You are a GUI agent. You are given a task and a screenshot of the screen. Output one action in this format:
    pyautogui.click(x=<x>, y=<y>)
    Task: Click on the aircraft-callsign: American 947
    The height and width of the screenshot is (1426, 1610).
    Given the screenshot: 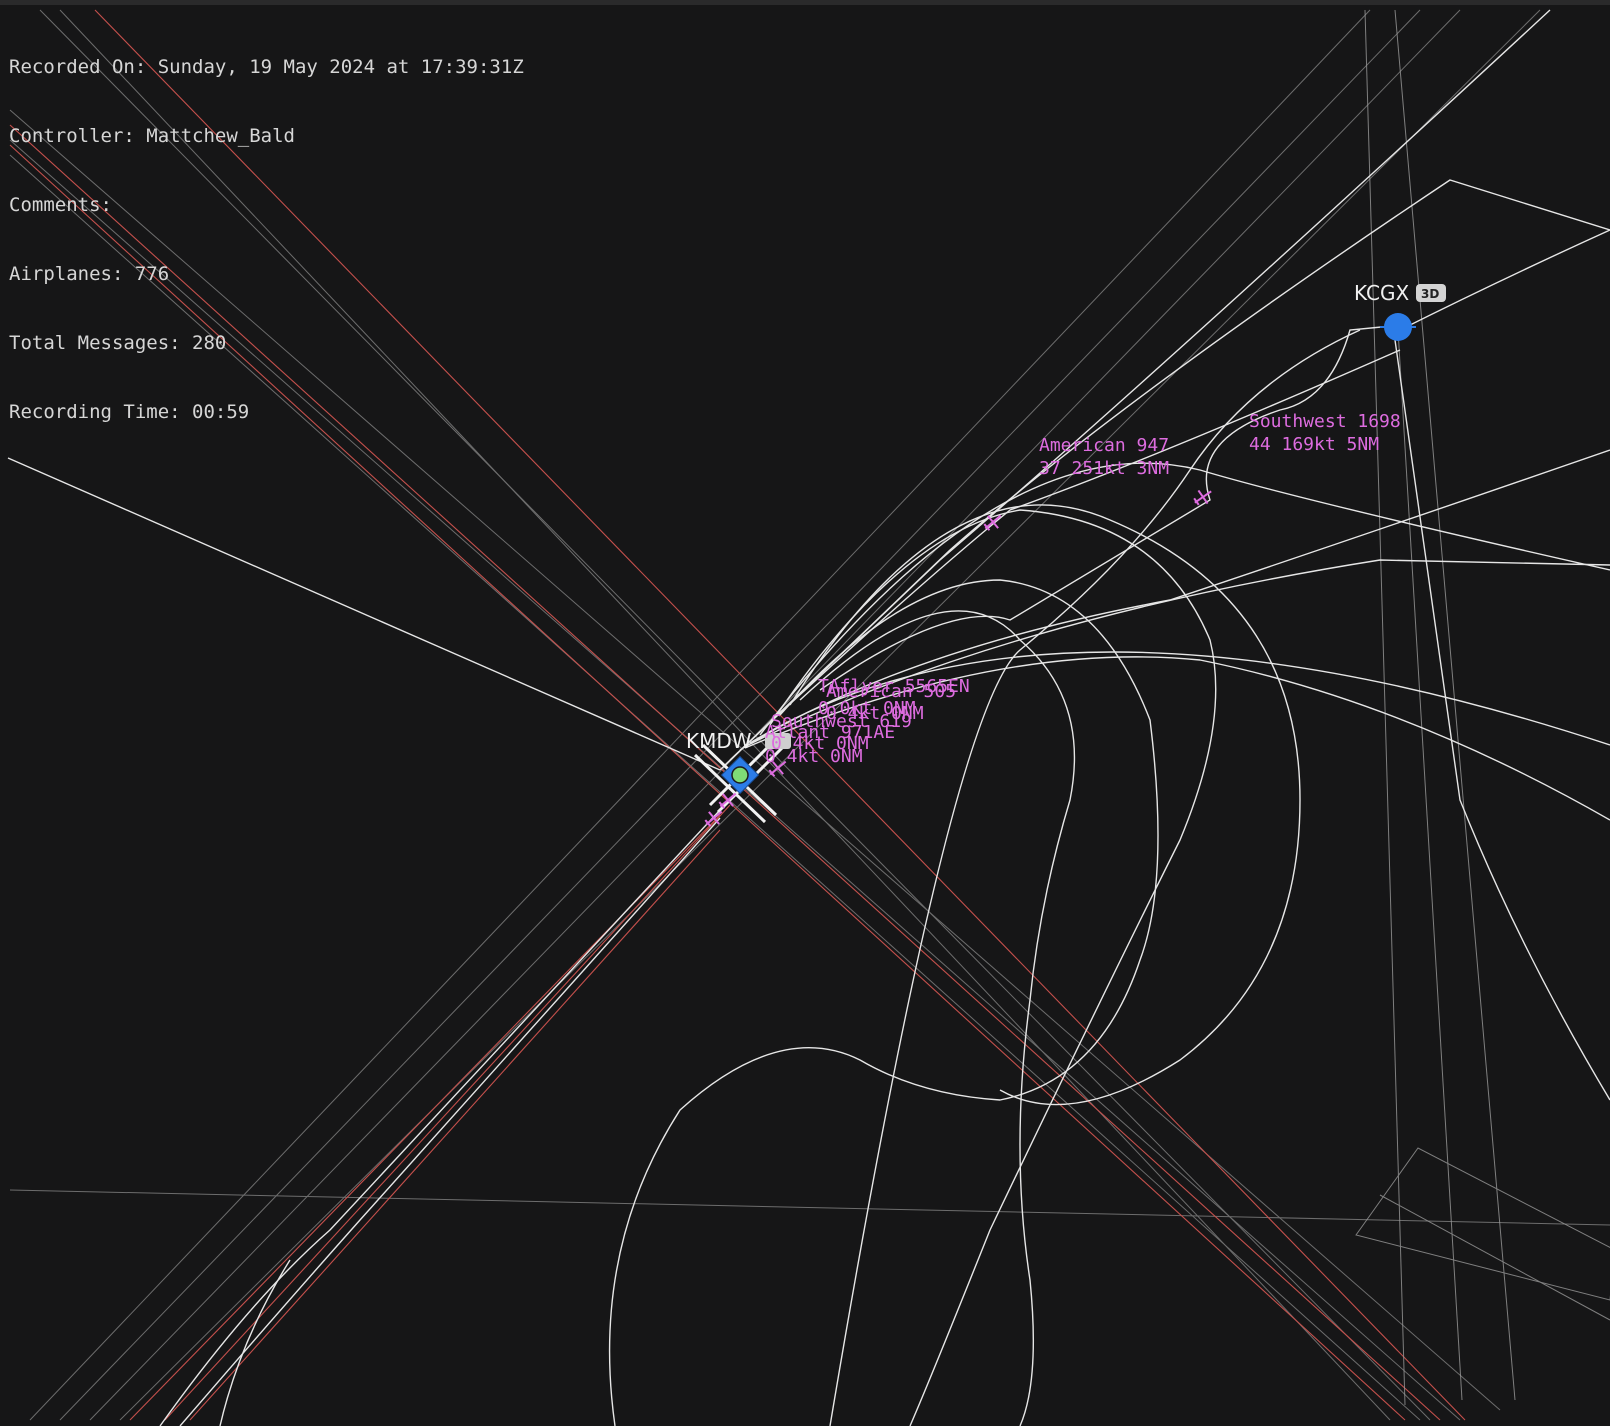 What is the action you would take?
    pyautogui.click(x=1104, y=445)
    